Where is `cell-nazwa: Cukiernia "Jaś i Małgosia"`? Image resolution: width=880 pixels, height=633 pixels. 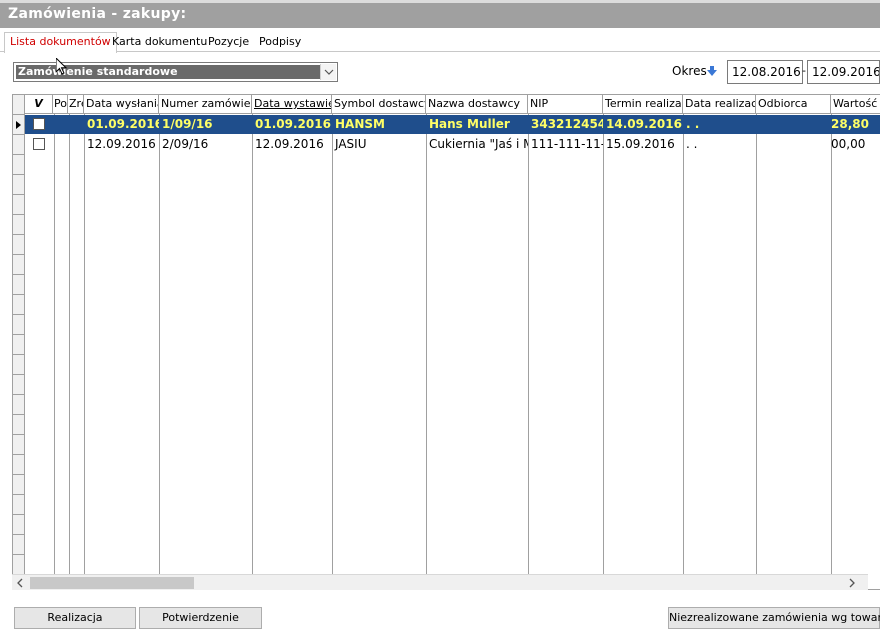
cell-nazwa: Cukiernia "Jaś i Małgosia" is located at coordinates (478, 144).